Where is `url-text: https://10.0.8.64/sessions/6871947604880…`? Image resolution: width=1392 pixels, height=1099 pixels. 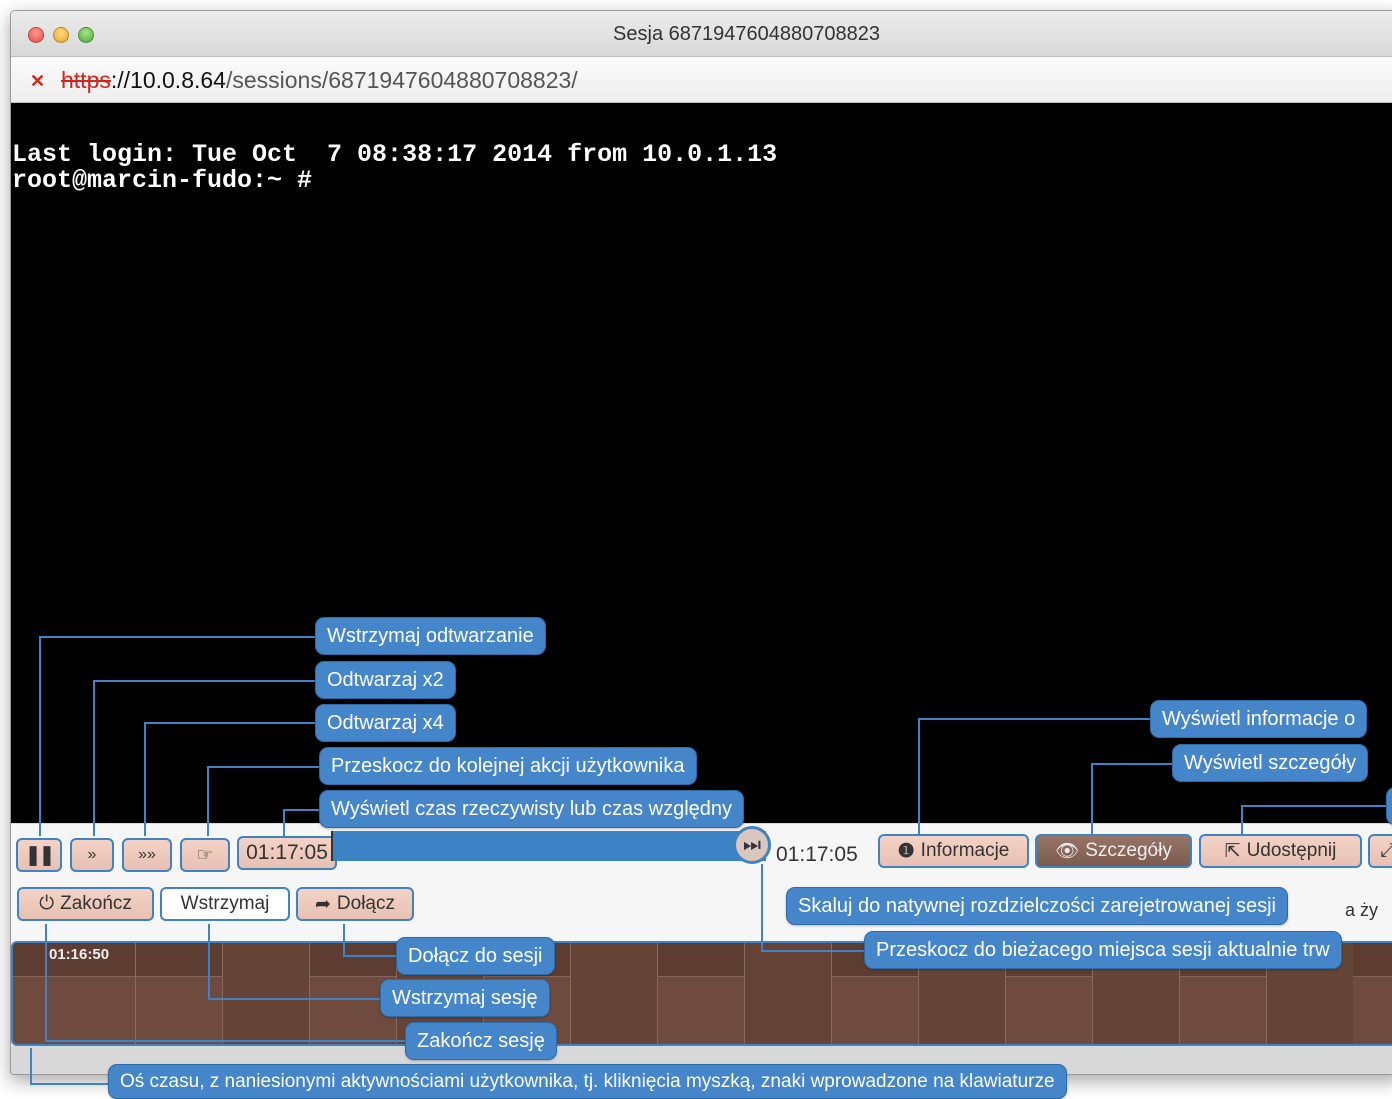 url-text: https://10.0.8.64/sessions/6871947604880… is located at coordinates (319, 80).